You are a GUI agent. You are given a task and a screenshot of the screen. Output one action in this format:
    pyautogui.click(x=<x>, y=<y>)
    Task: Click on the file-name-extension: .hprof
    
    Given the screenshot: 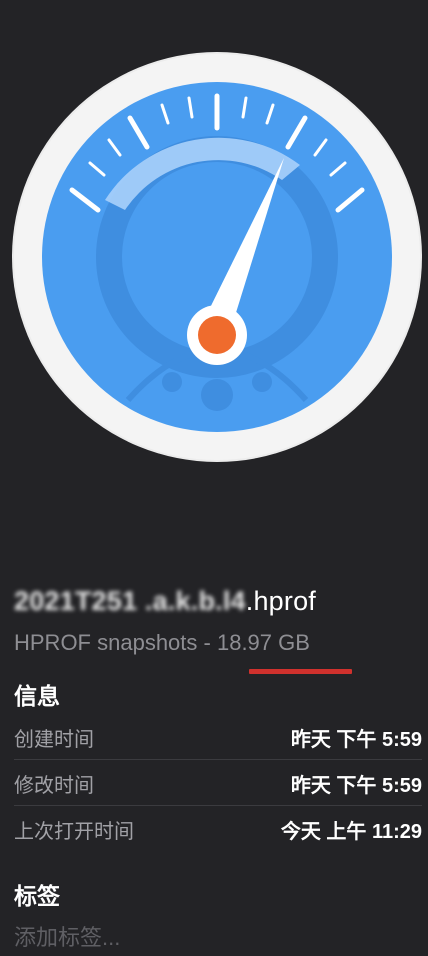 What is the action you would take?
    pyautogui.click(x=281, y=601)
    